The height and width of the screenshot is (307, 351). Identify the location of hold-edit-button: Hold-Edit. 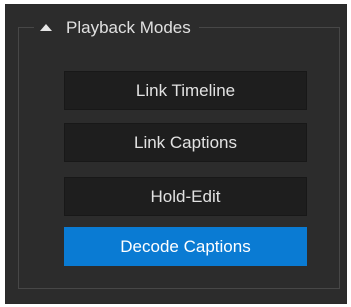
(185, 196).